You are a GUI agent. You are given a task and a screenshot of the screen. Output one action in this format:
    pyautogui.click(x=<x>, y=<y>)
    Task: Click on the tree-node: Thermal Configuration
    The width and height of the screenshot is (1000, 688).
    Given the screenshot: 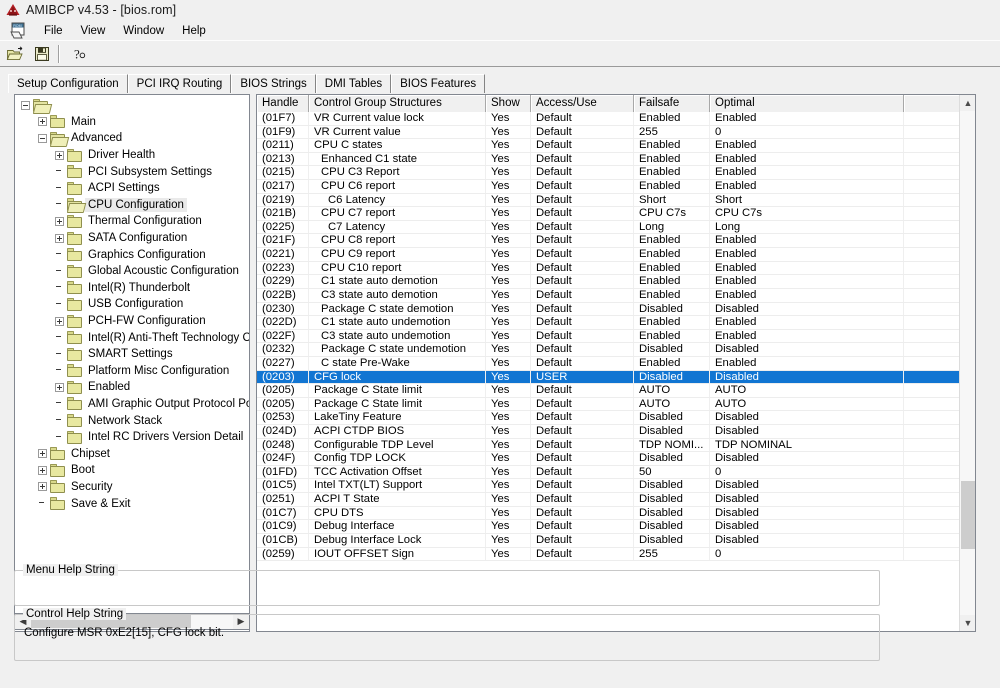 What is the action you would take?
    pyautogui.click(x=132, y=221)
    